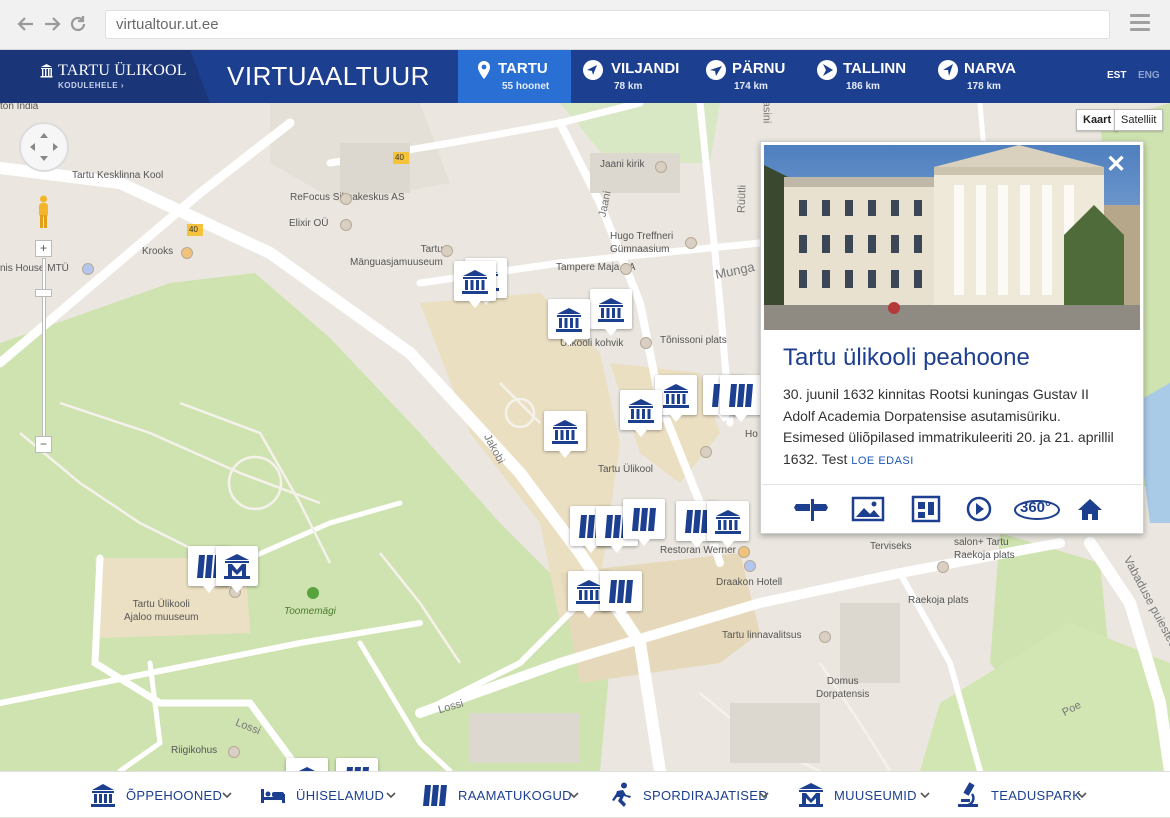  I want to click on street-view-pegman-icon, so click(43, 212).